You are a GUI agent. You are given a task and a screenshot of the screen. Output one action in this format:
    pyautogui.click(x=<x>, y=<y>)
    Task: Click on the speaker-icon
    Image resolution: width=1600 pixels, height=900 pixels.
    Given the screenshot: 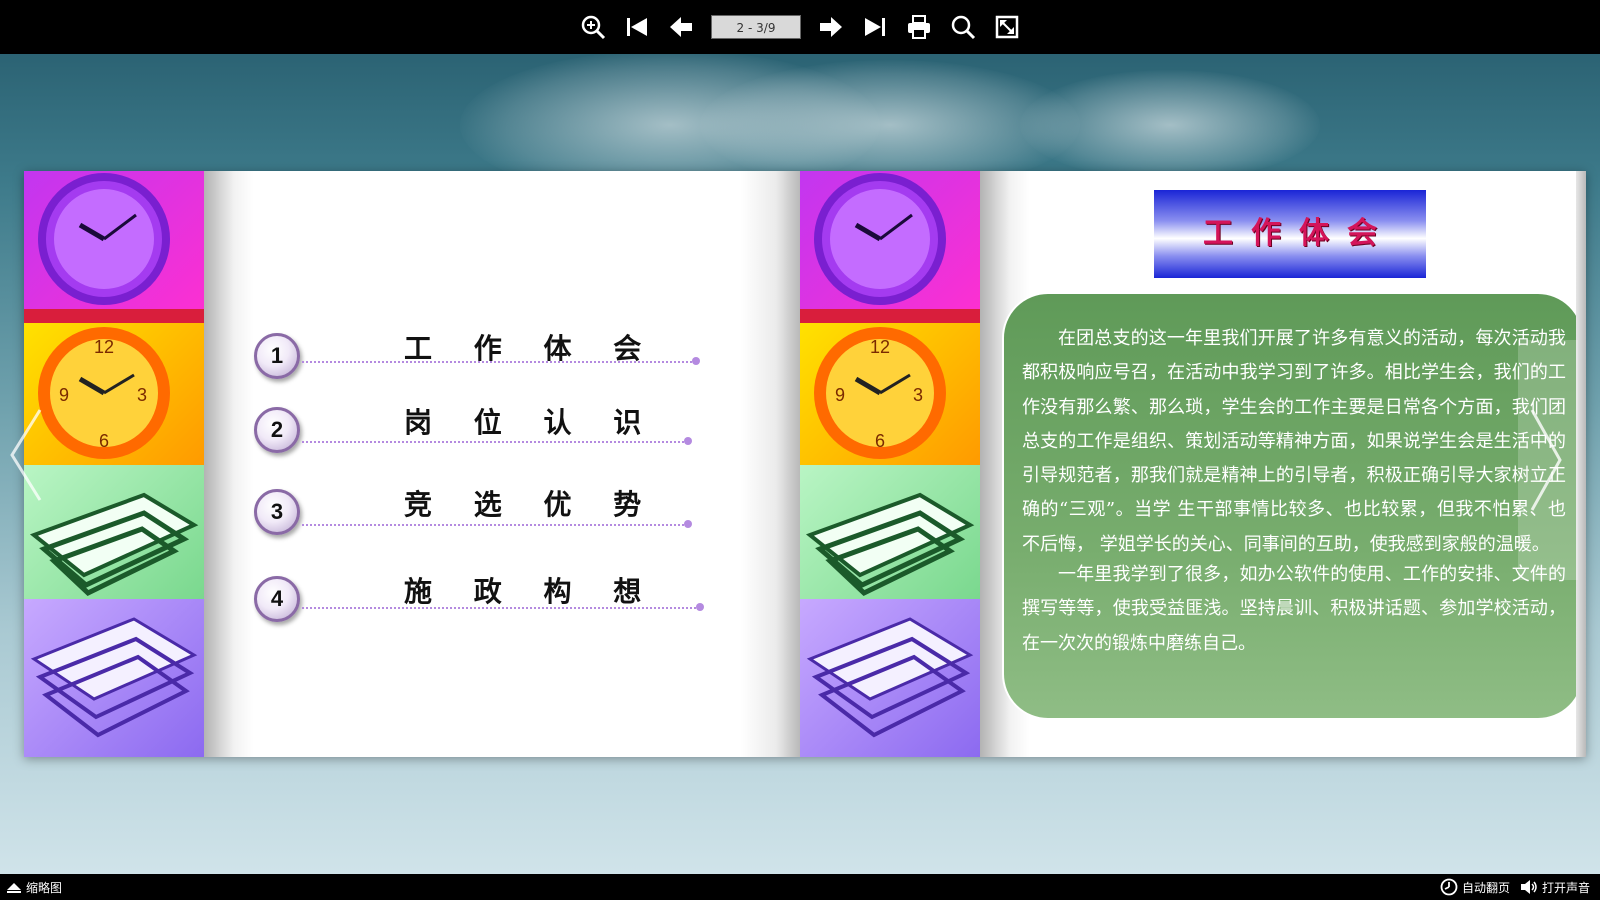 What is the action you would take?
    pyautogui.click(x=1528, y=887)
    